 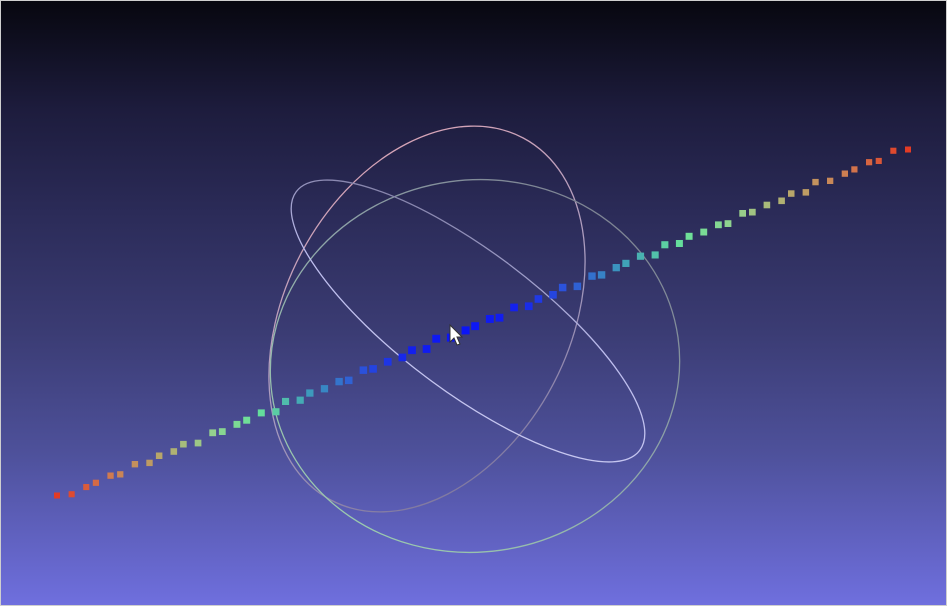 I want to click on arrow-cursor-icon, so click(x=456, y=334).